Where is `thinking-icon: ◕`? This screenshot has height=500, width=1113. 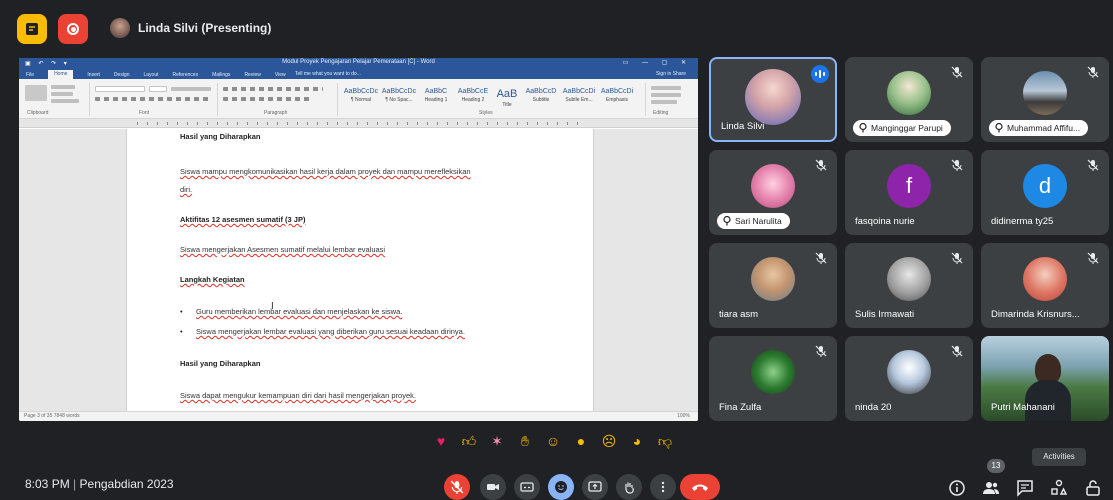
thinking-icon: ◕ is located at coordinates (637, 441).